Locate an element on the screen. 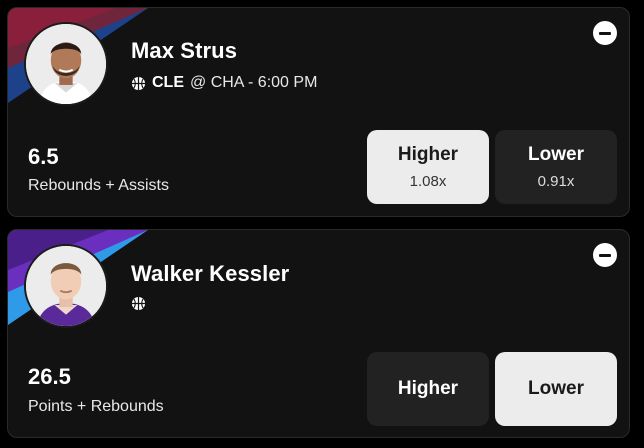 The image size is (644, 448). game-info: CLE @ CHA - 6:00 PM is located at coordinates (224, 83).